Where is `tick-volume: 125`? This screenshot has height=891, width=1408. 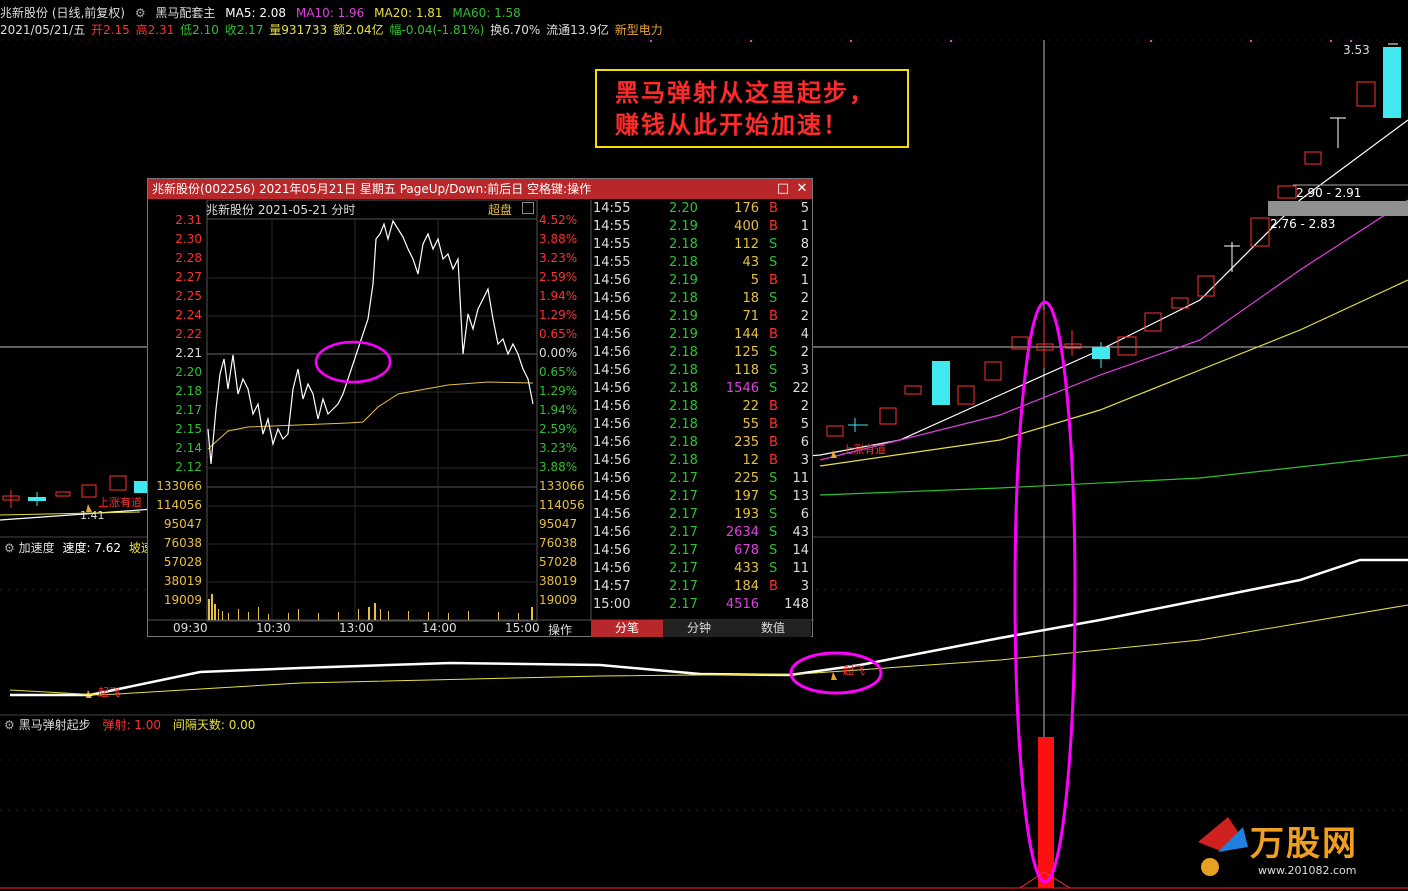
tick-volume: 125 is located at coordinates (746, 352).